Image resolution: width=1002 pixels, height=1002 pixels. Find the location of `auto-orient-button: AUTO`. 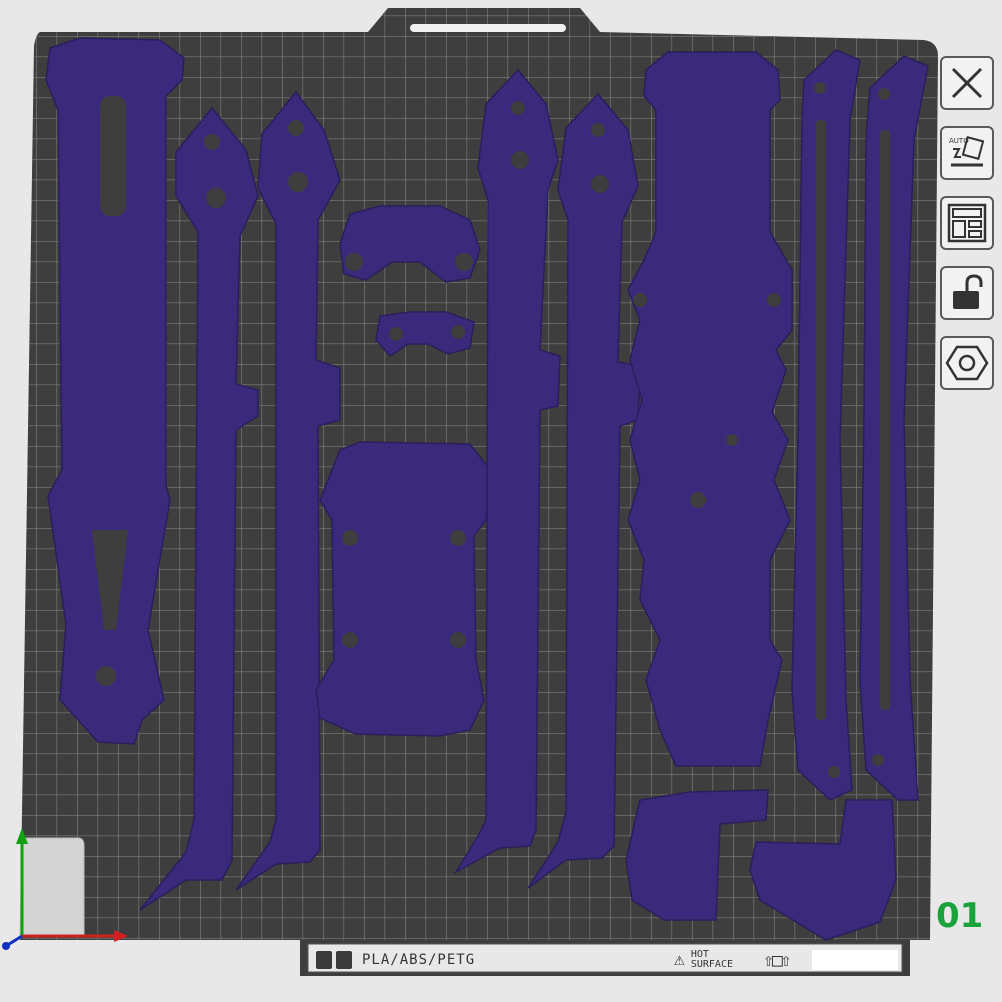

auto-orient-button: AUTO is located at coordinates (967, 153).